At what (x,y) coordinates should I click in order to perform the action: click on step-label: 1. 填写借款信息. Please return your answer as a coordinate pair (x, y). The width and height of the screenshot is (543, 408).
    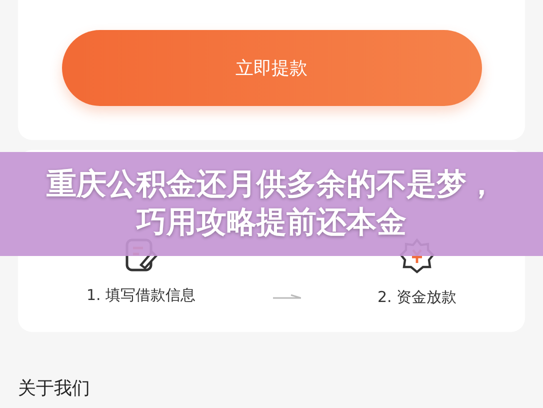
    Looking at the image, I should click on (141, 295).